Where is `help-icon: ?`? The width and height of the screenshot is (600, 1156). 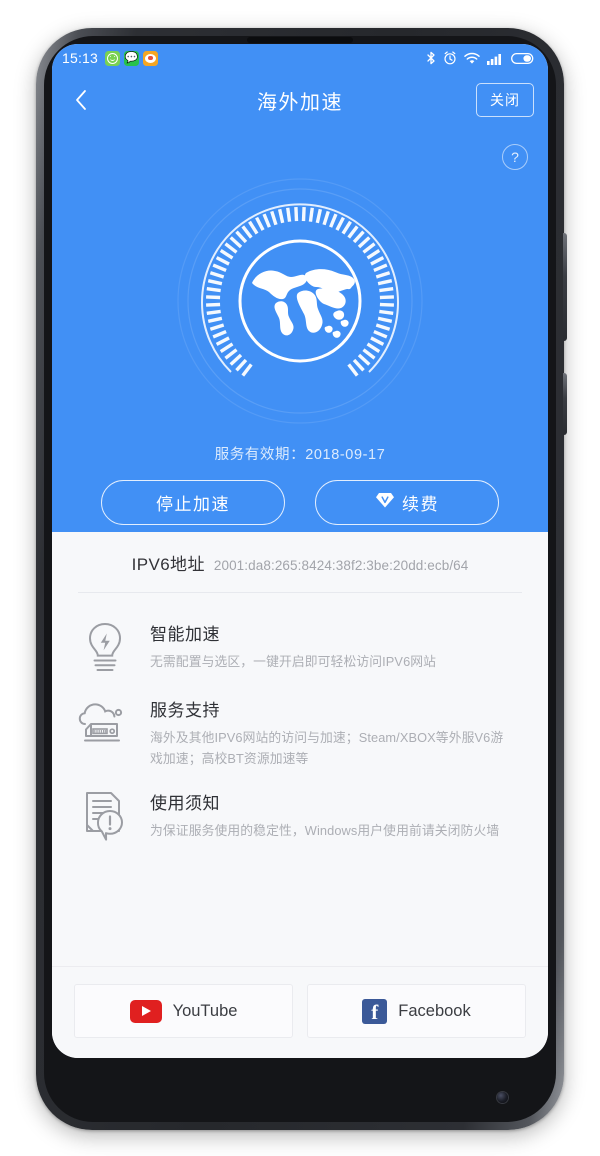 help-icon: ? is located at coordinates (515, 157).